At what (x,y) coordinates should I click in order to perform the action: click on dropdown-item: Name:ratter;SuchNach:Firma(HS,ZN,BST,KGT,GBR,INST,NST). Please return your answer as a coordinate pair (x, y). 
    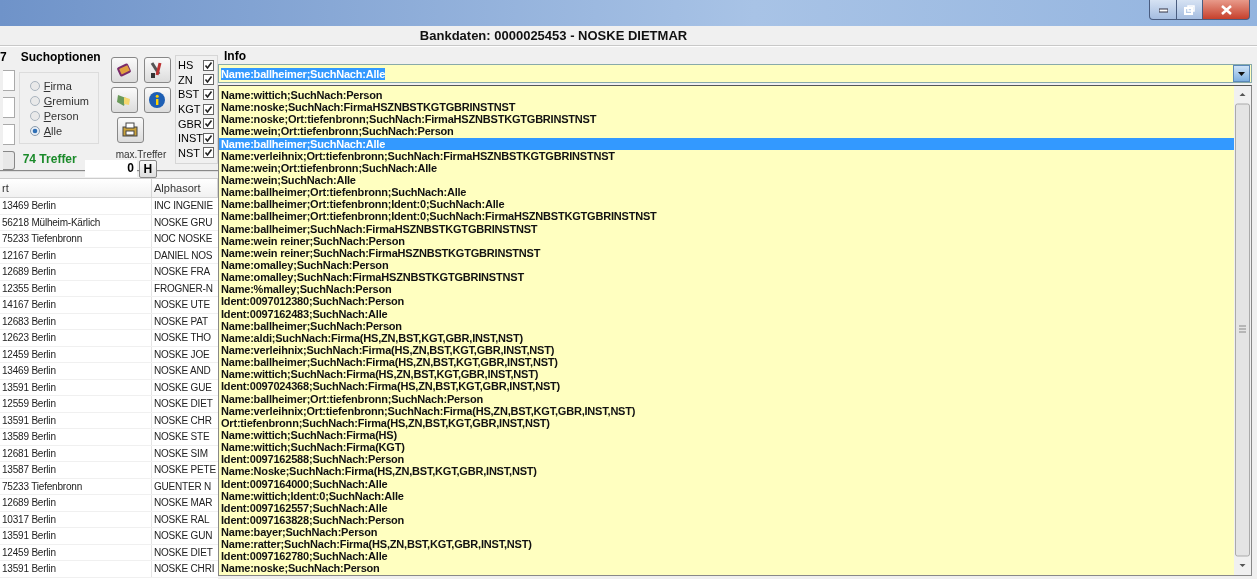
    Looking at the image, I should click on (726, 544).